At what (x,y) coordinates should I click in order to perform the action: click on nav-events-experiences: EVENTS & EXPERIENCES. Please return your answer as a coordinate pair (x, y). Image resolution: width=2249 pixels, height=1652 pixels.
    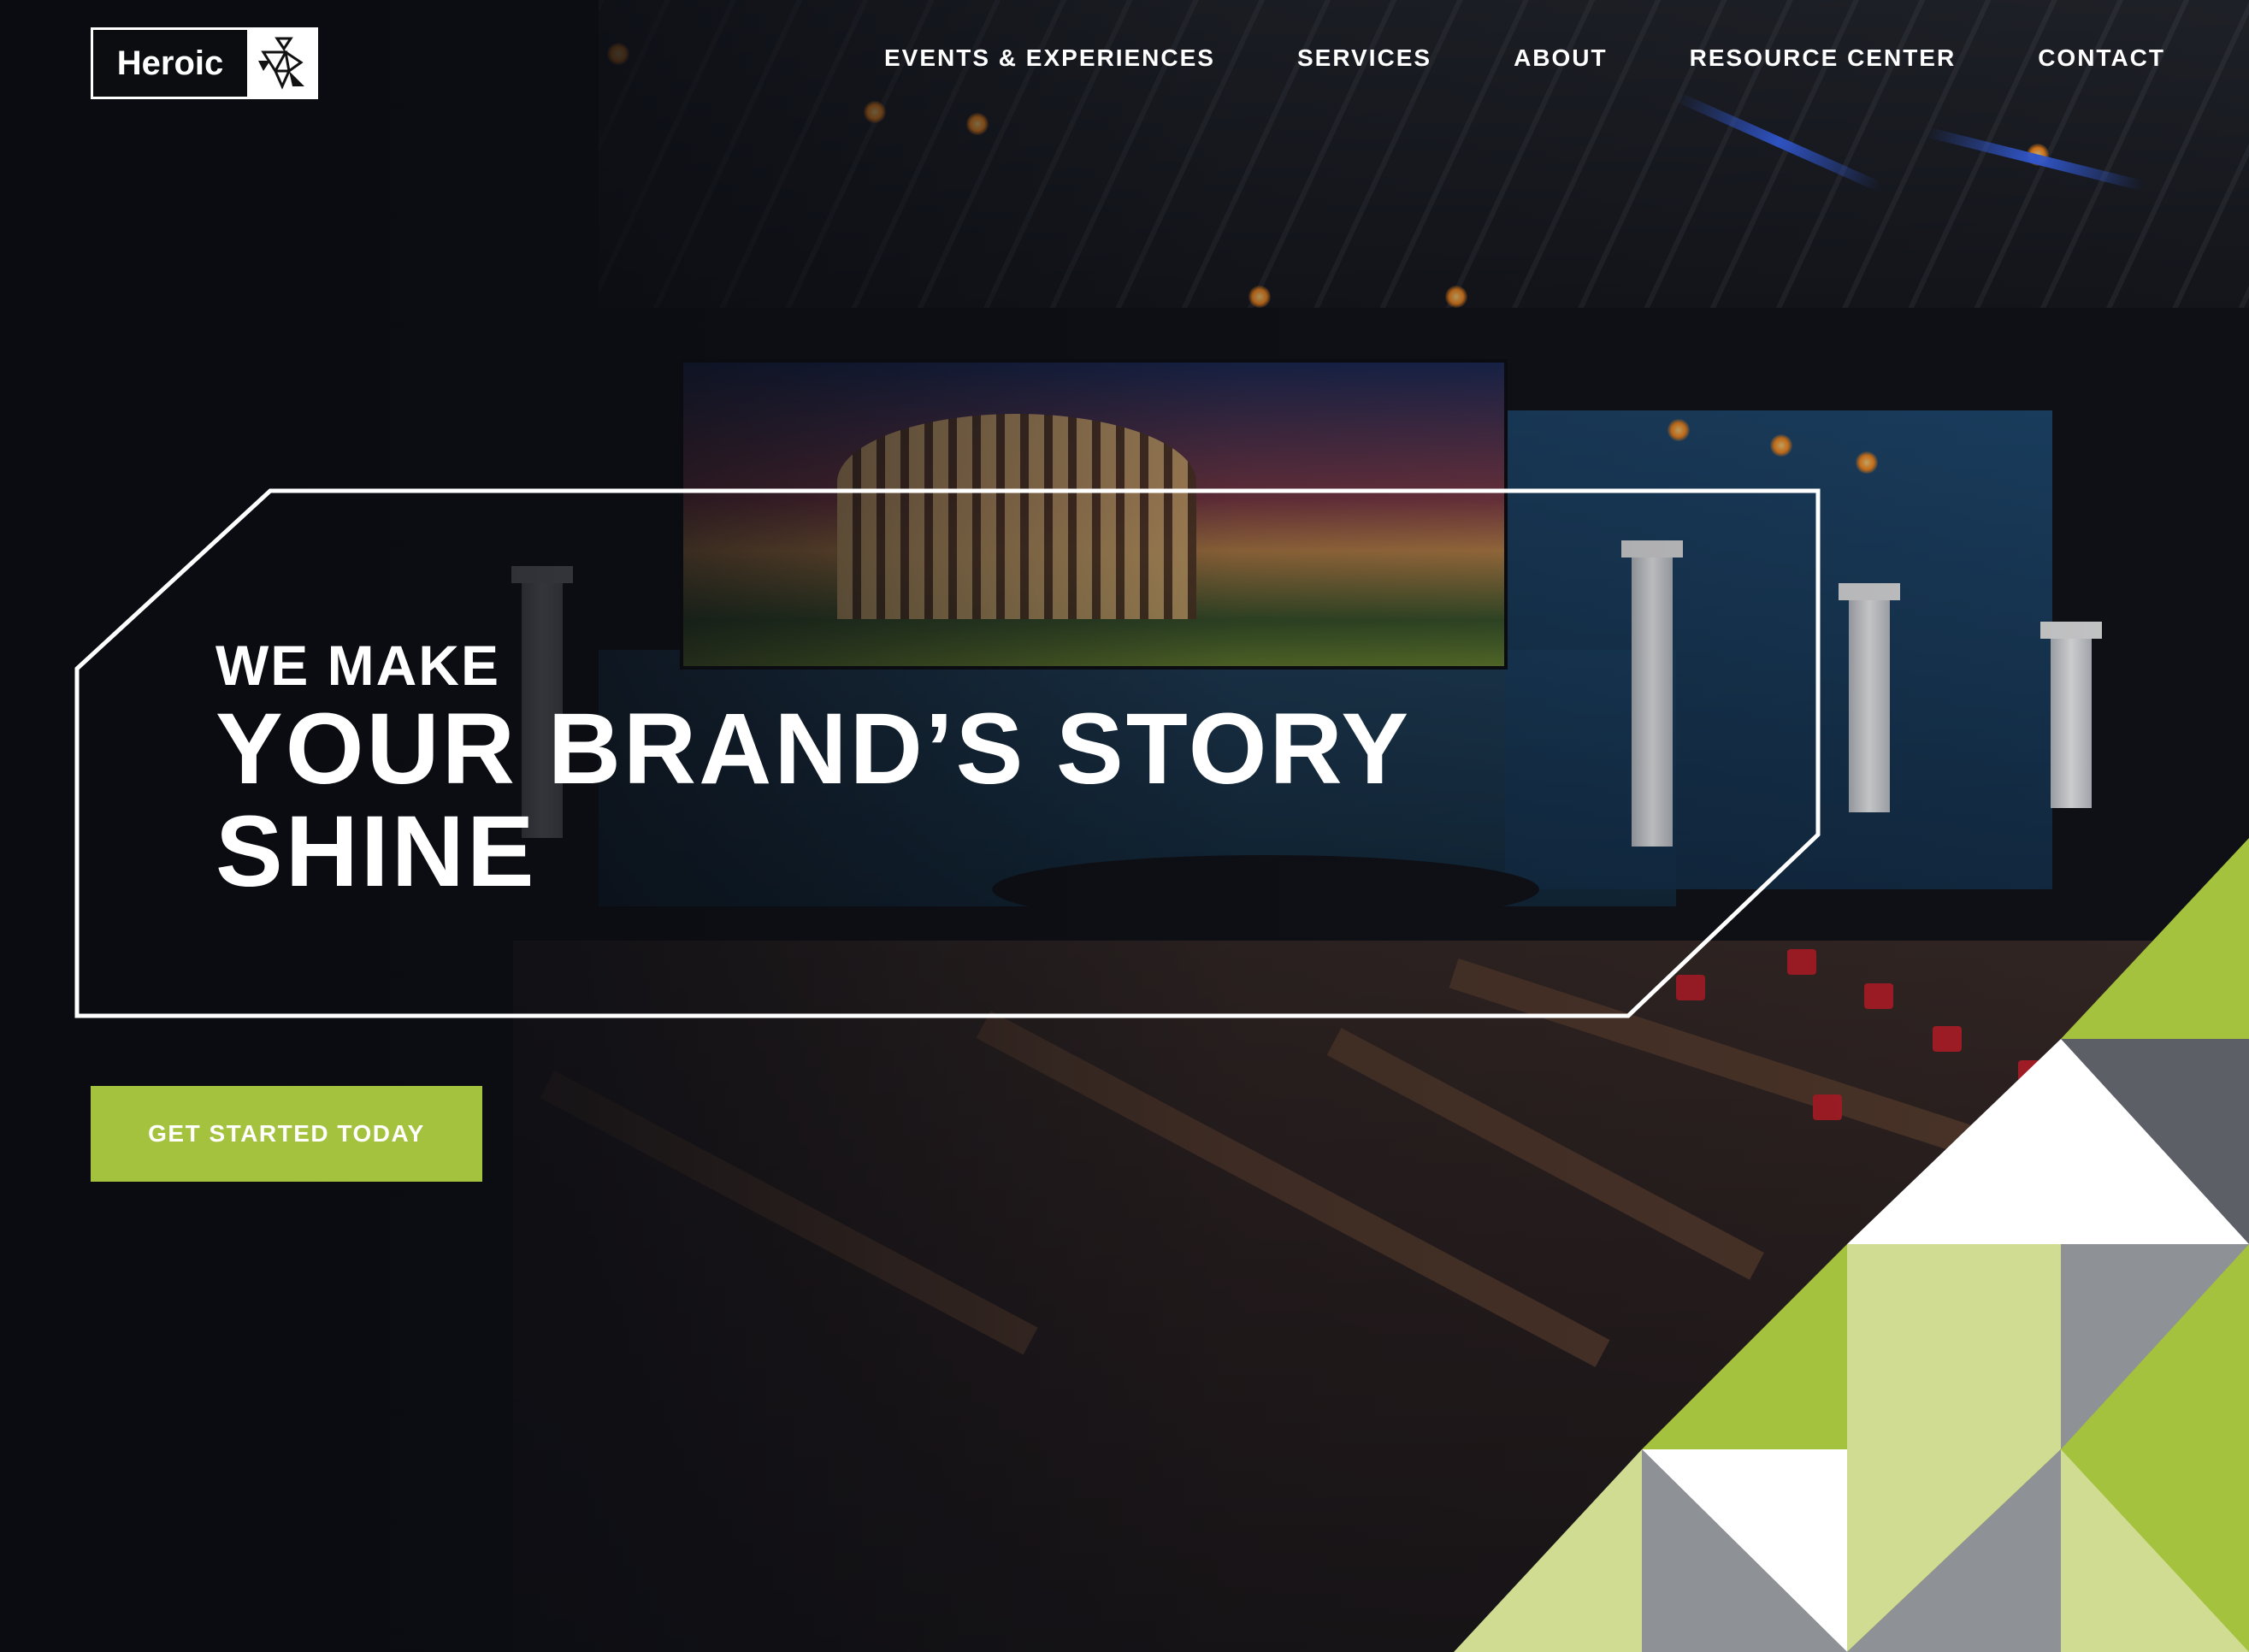
    Looking at the image, I should click on (1049, 58).